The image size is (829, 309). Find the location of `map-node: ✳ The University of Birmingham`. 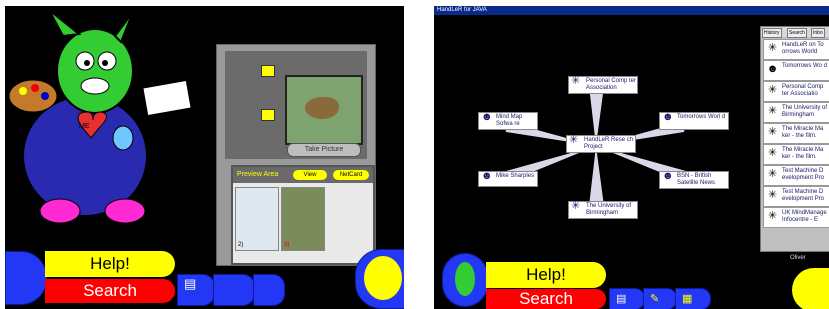

map-node: ✳ The University of Birmingham is located at coordinates (603, 210).